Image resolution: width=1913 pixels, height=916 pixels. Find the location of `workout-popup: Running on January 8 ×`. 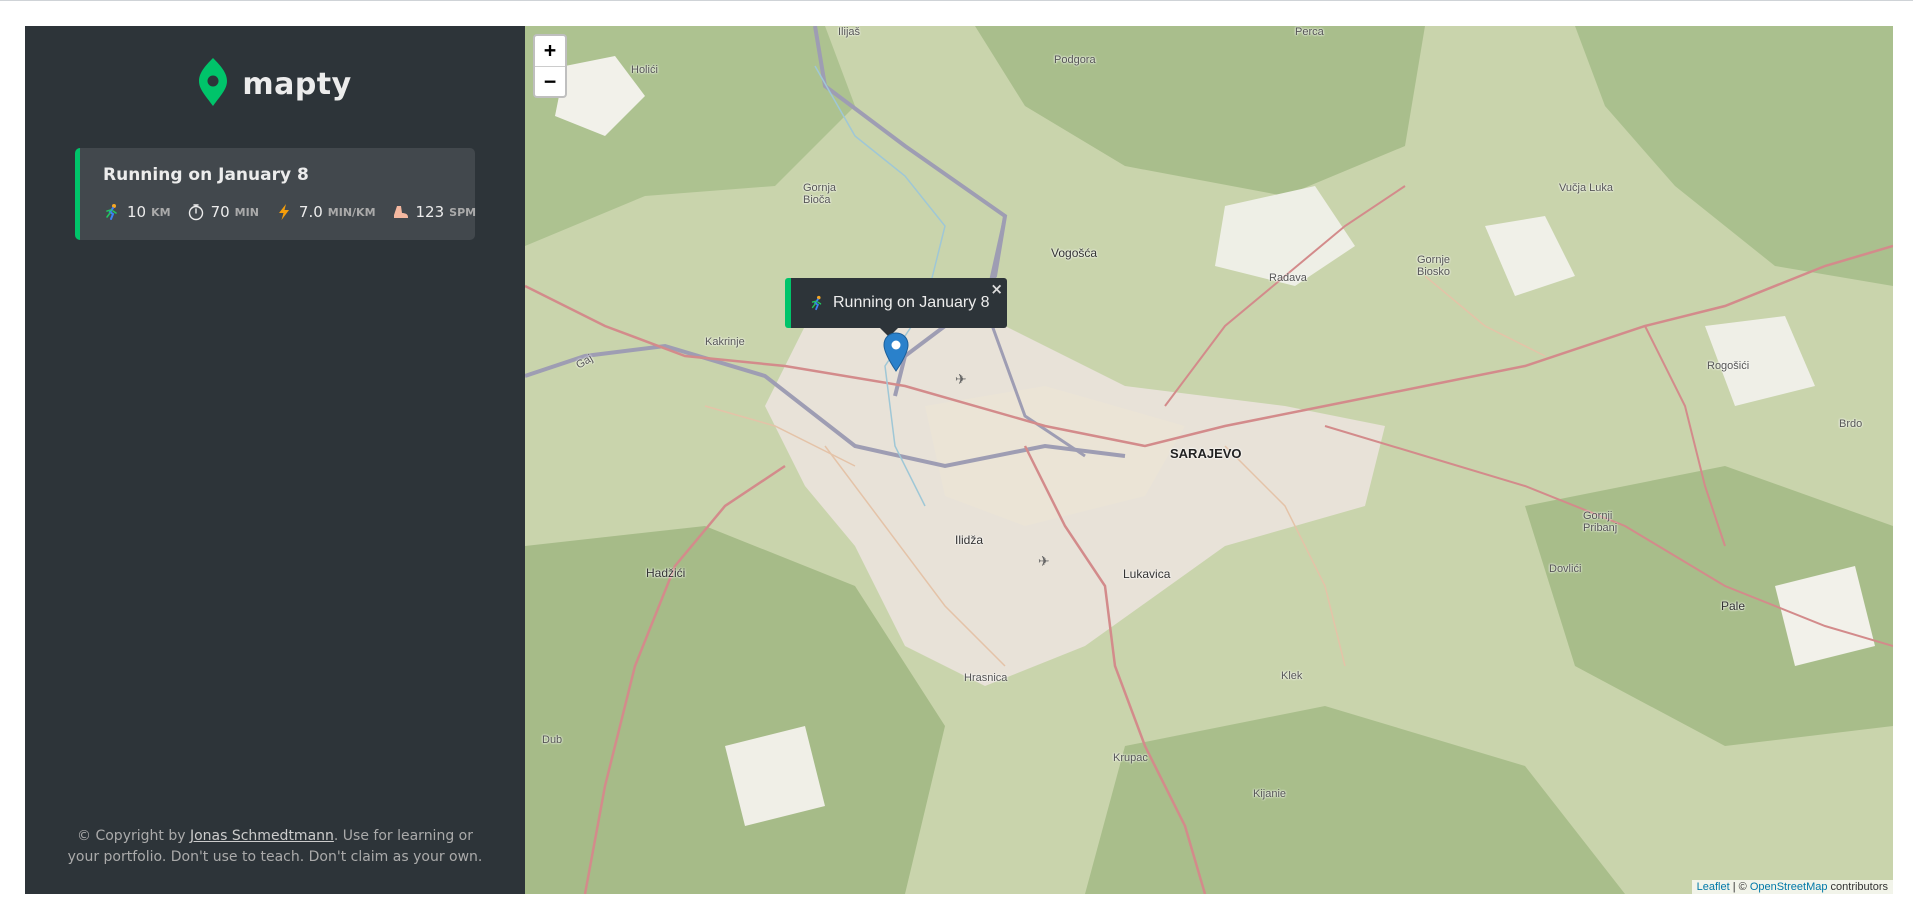

workout-popup: Running on January 8 × is located at coordinates (896, 303).